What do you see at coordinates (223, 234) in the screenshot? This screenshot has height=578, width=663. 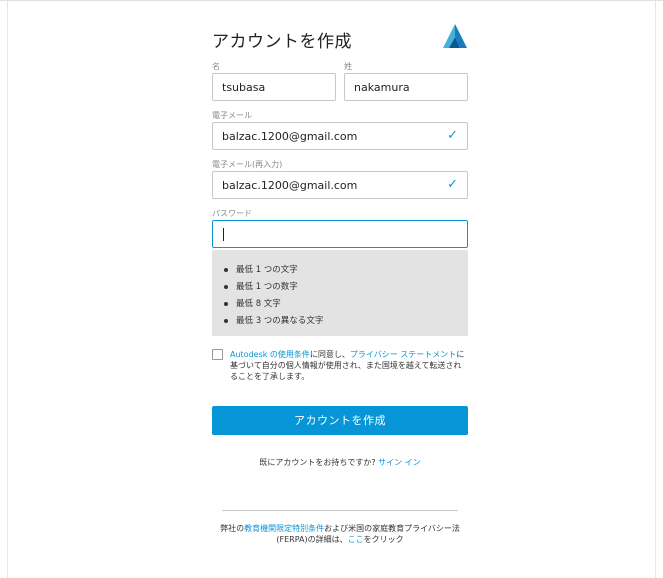 I see `text-cursor` at bounding box center [223, 234].